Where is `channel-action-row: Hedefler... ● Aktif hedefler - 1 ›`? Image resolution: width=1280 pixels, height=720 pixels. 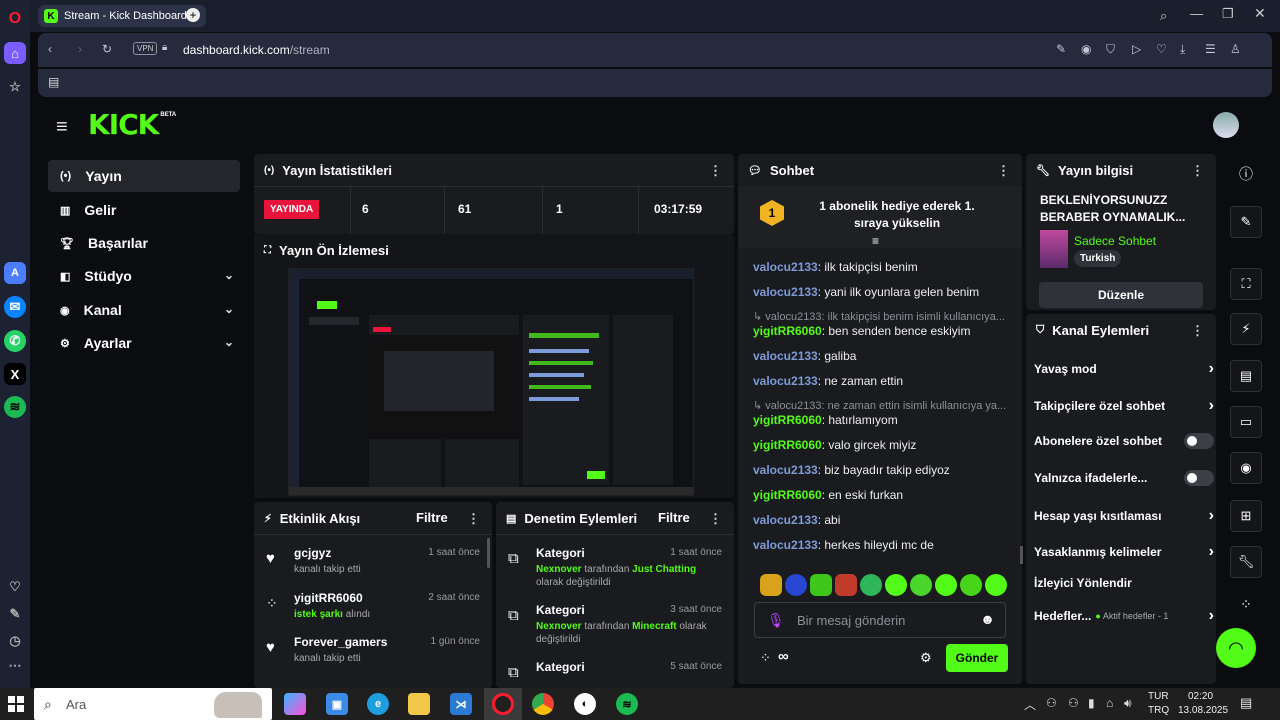
channel-action-row: Hedefler... ● Aktif hedefler - 1 › is located at coordinates (1124, 616).